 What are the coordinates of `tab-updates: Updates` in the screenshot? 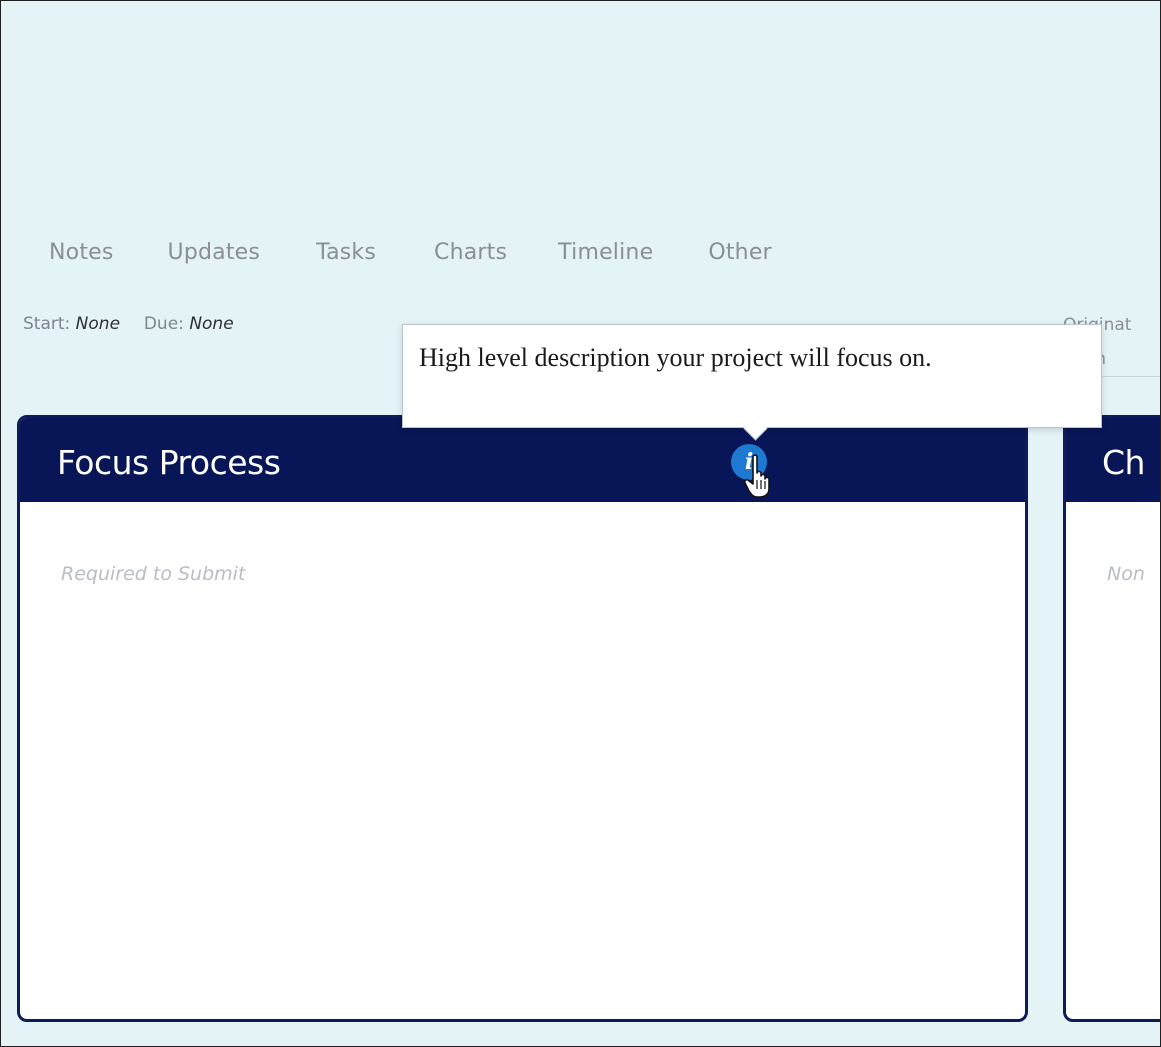 It's located at (214, 252).